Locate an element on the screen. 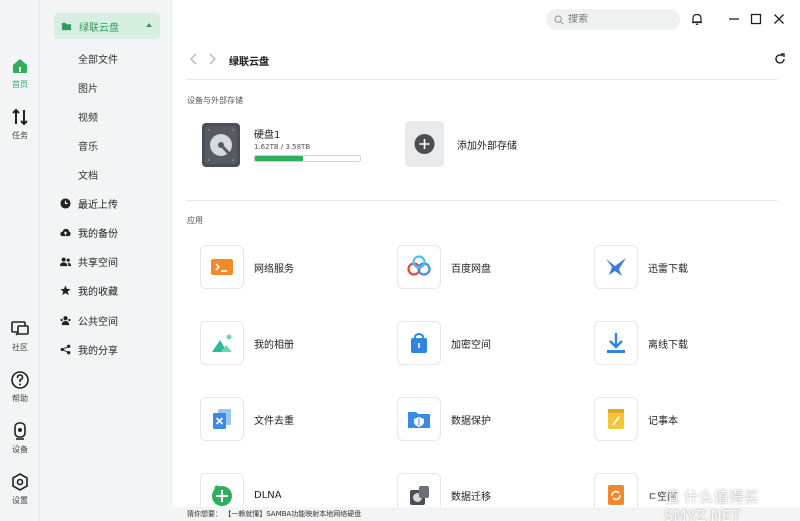 This screenshot has width=800, height=521. app-data-protection: 数据保护 is located at coordinates (444, 419).